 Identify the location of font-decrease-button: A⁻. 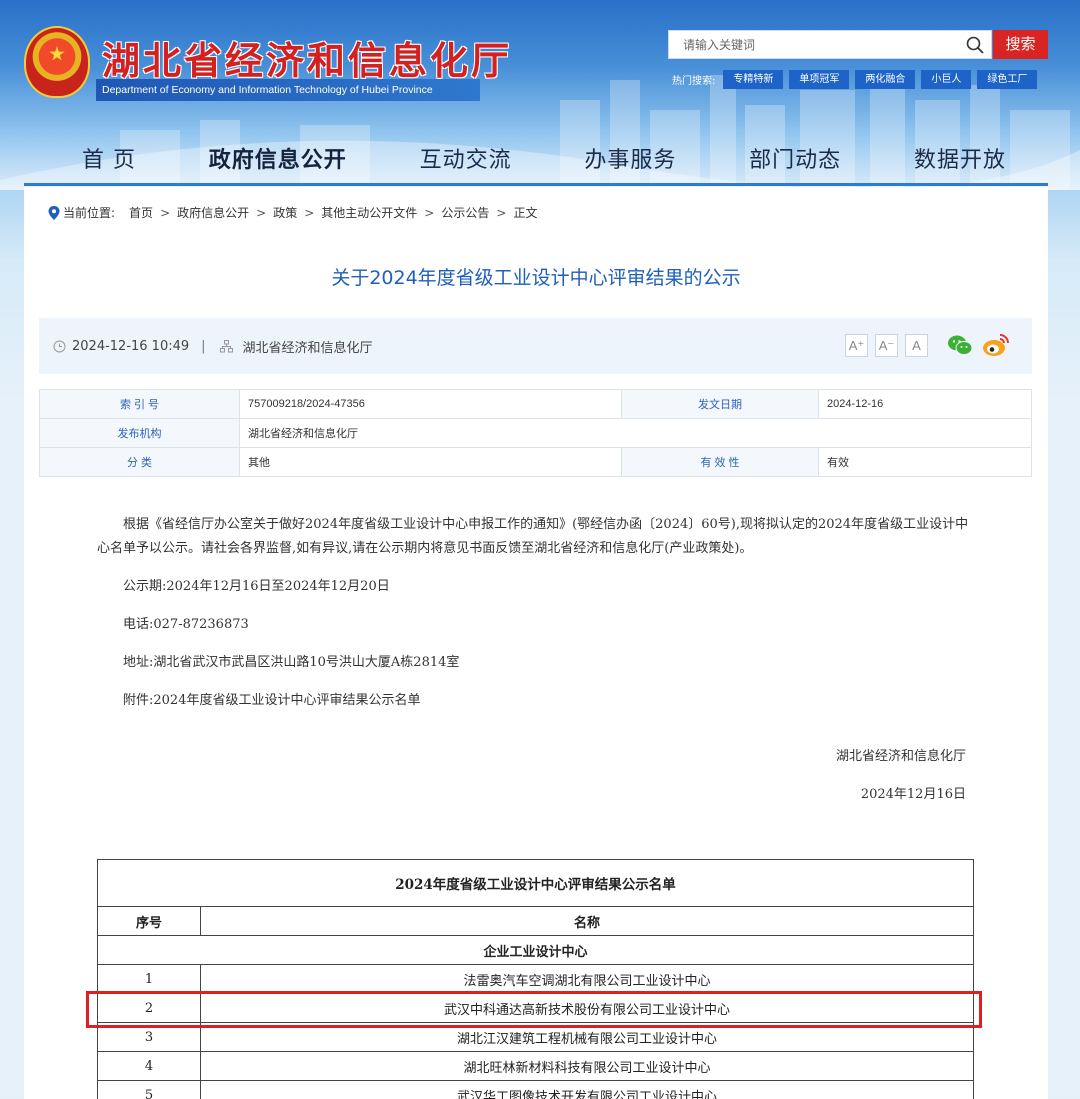
(886, 345).